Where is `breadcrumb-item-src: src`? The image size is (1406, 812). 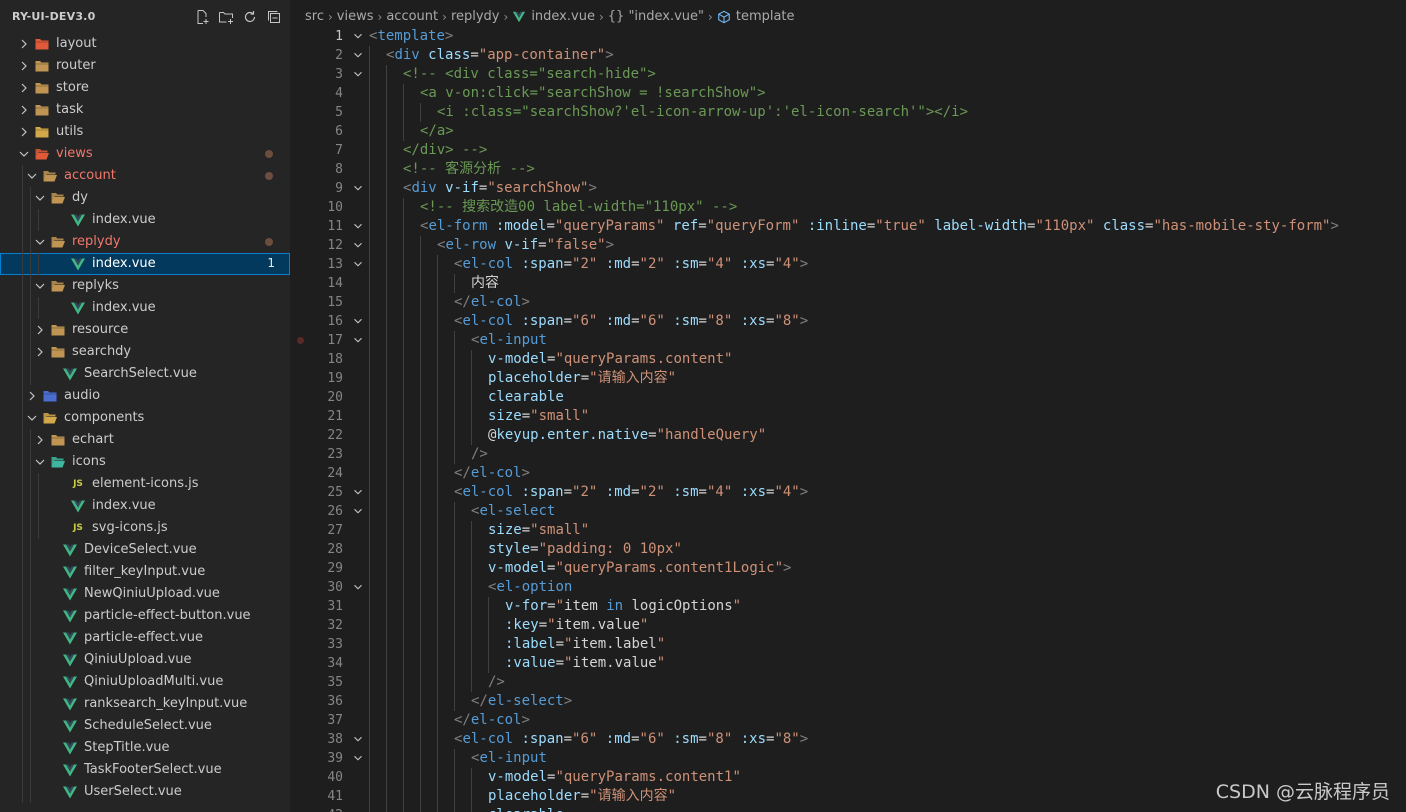 breadcrumb-item-src: src is located at coordinates (314, 16).